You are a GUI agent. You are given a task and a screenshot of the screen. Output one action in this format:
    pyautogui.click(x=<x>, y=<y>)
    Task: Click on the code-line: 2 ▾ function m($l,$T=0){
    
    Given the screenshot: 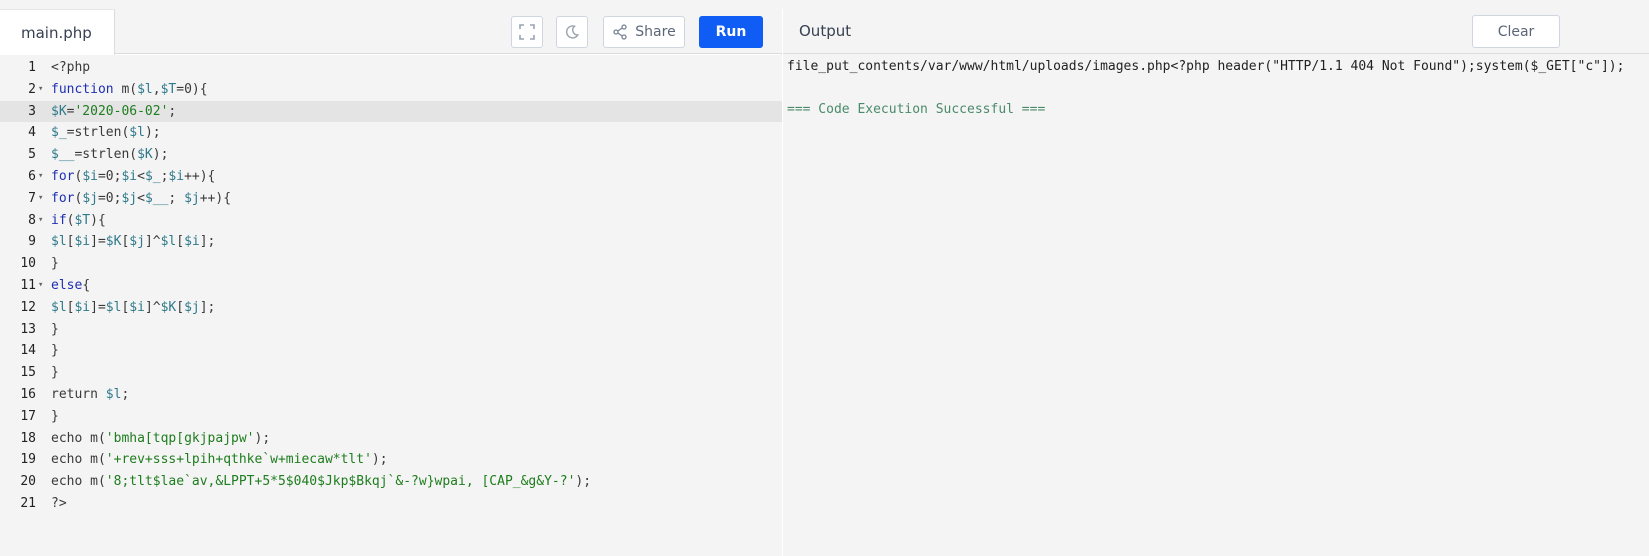 What is the action you would take?
    pyautogui.click(x=391, y=90)
    